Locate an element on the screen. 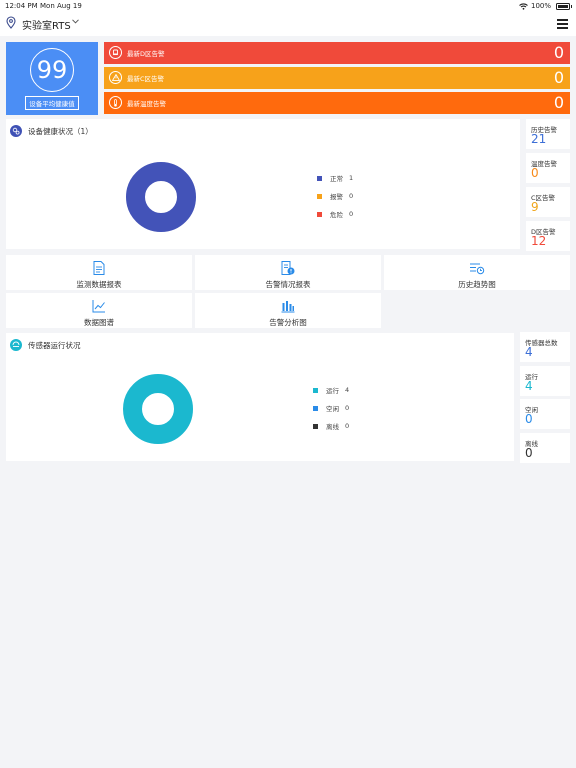 The height and width of the screenshot is (768, 576). function-label: 监测数据报表 is located at coordinates (99, 284).